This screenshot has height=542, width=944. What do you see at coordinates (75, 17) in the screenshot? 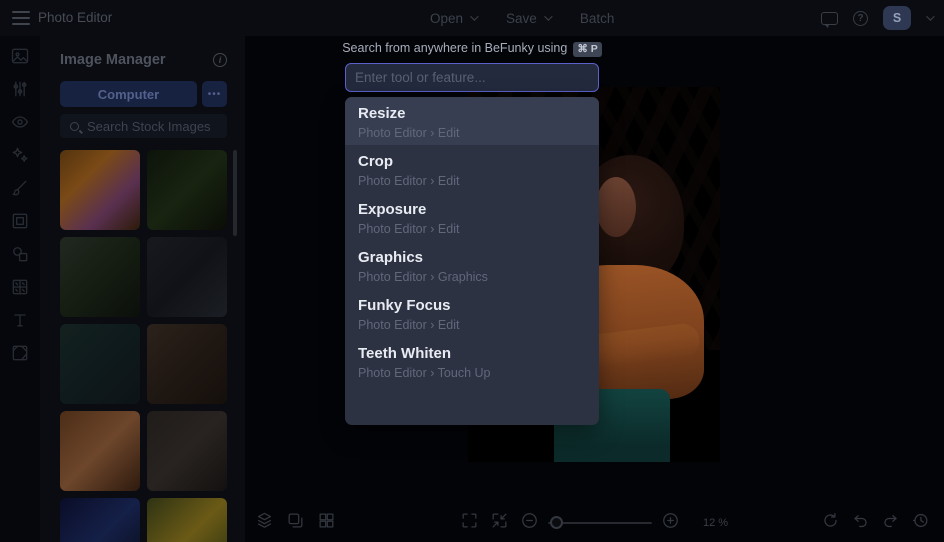
I see `app-title: Photo Editor` at bounding box center [75, 17].